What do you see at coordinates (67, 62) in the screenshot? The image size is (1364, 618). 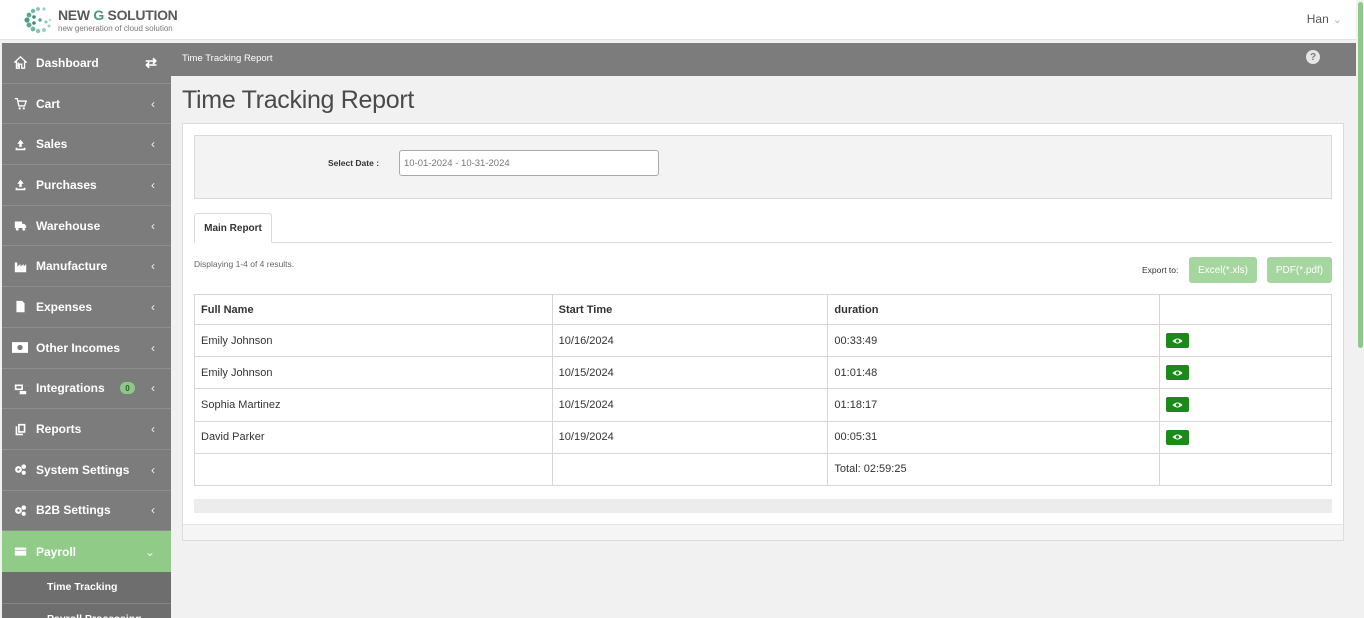 I see `sidebar-item-label: Dashboard` at bounding box center [67, 62].